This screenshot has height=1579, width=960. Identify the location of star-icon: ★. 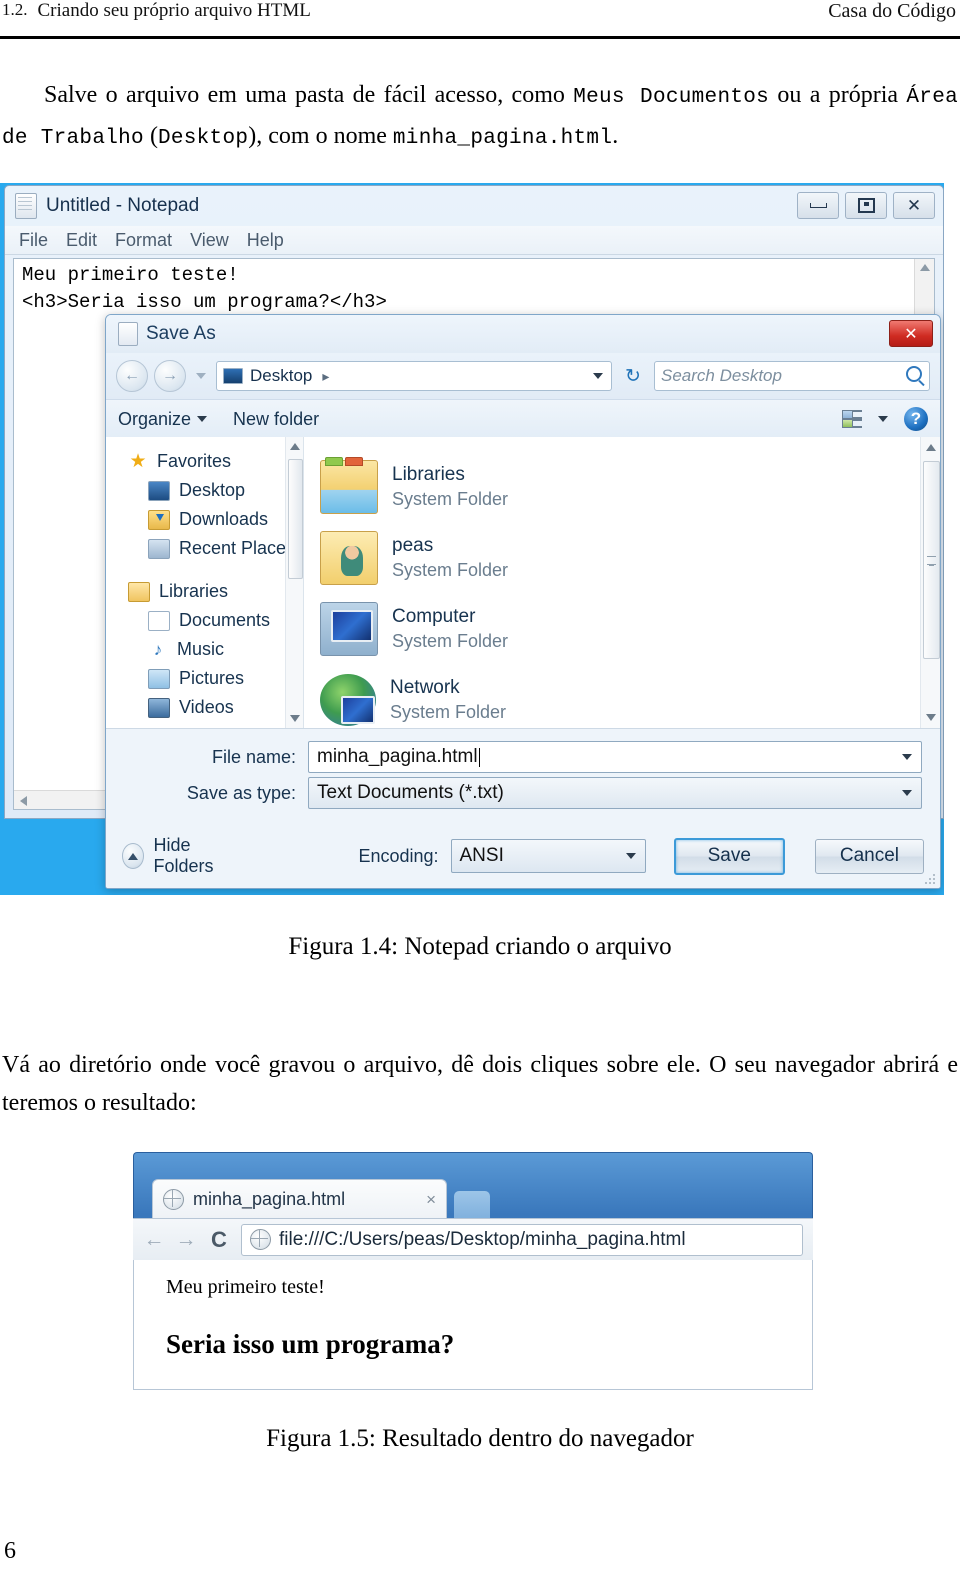
(138, 461).